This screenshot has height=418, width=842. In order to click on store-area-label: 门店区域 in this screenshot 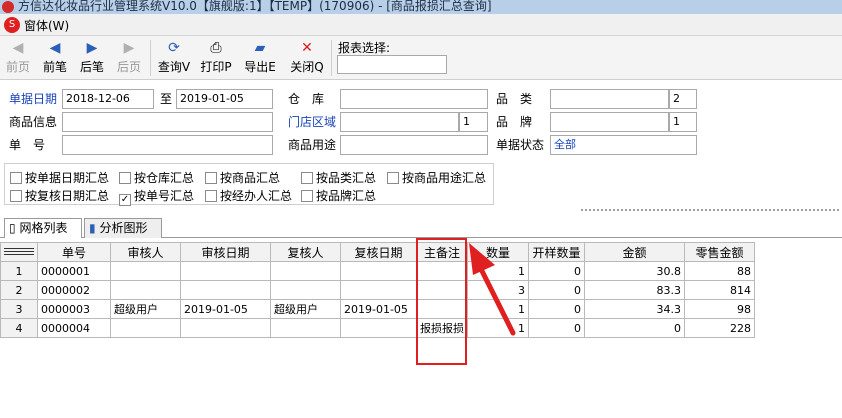, I will do `click(312, 121)`.